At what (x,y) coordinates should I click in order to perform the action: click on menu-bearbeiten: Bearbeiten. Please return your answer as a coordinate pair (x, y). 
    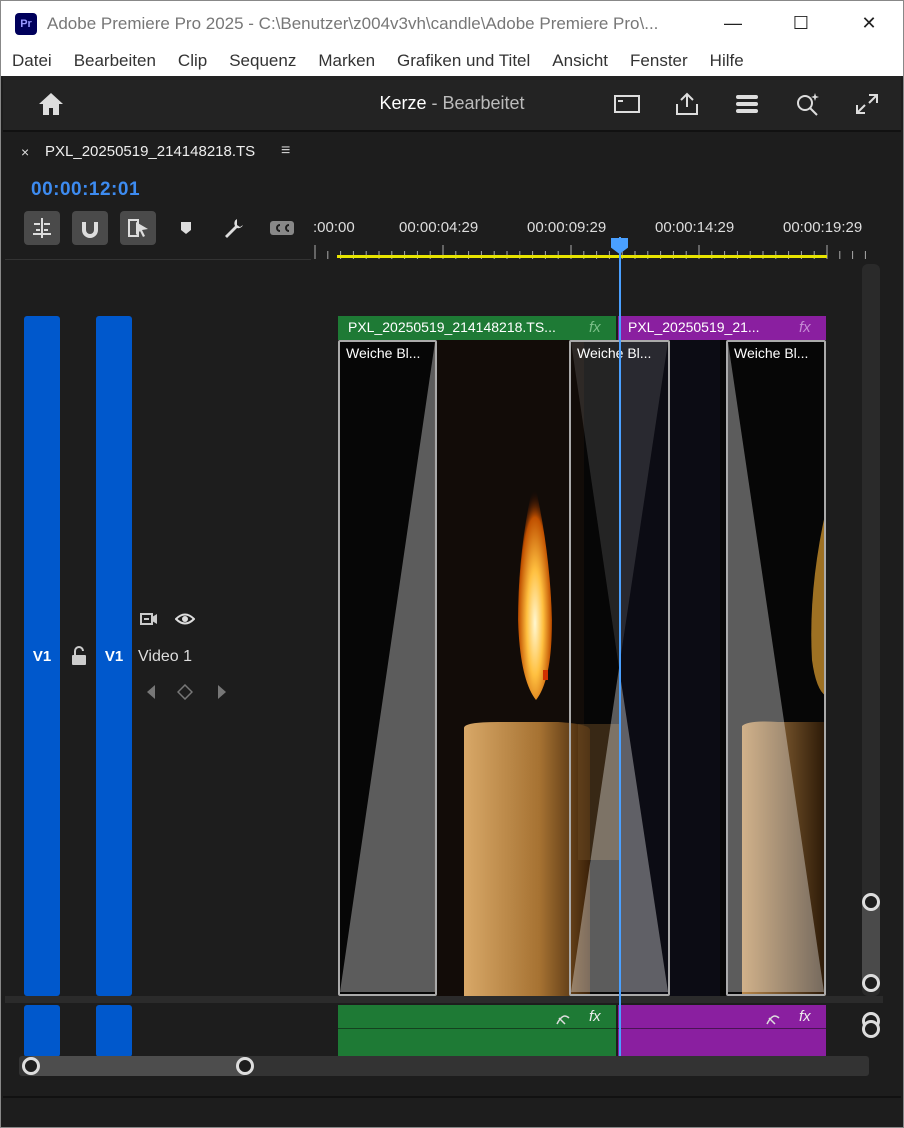
    Looking at the image, I should click on (115, 61).